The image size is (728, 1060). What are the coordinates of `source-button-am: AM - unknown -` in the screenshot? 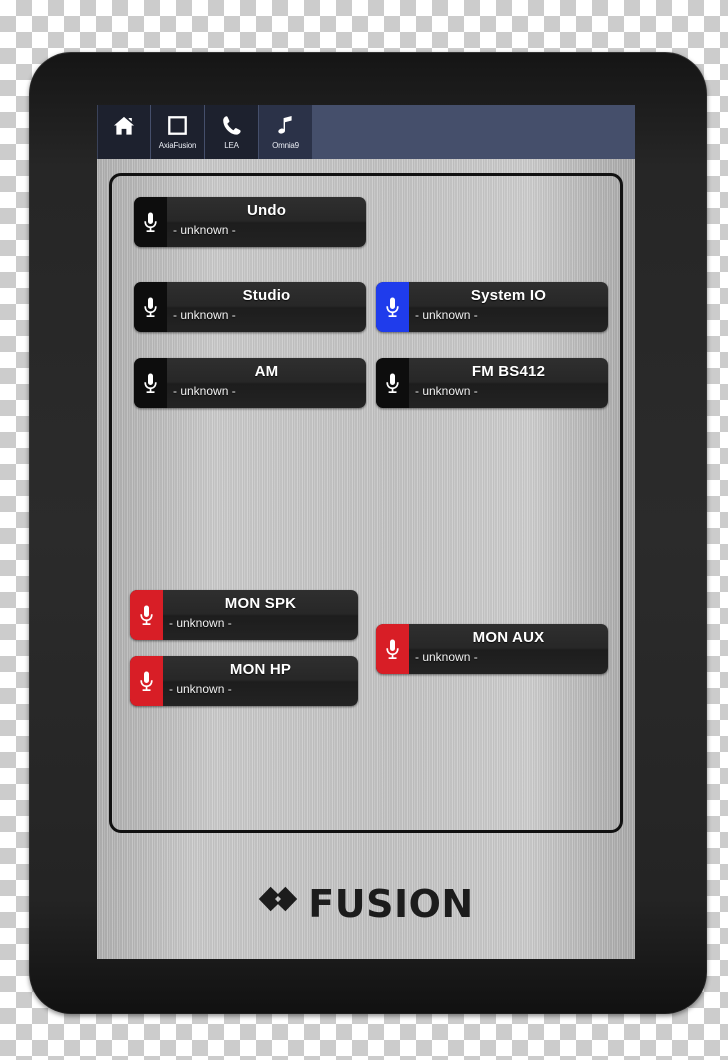 It's located at (250, 383).